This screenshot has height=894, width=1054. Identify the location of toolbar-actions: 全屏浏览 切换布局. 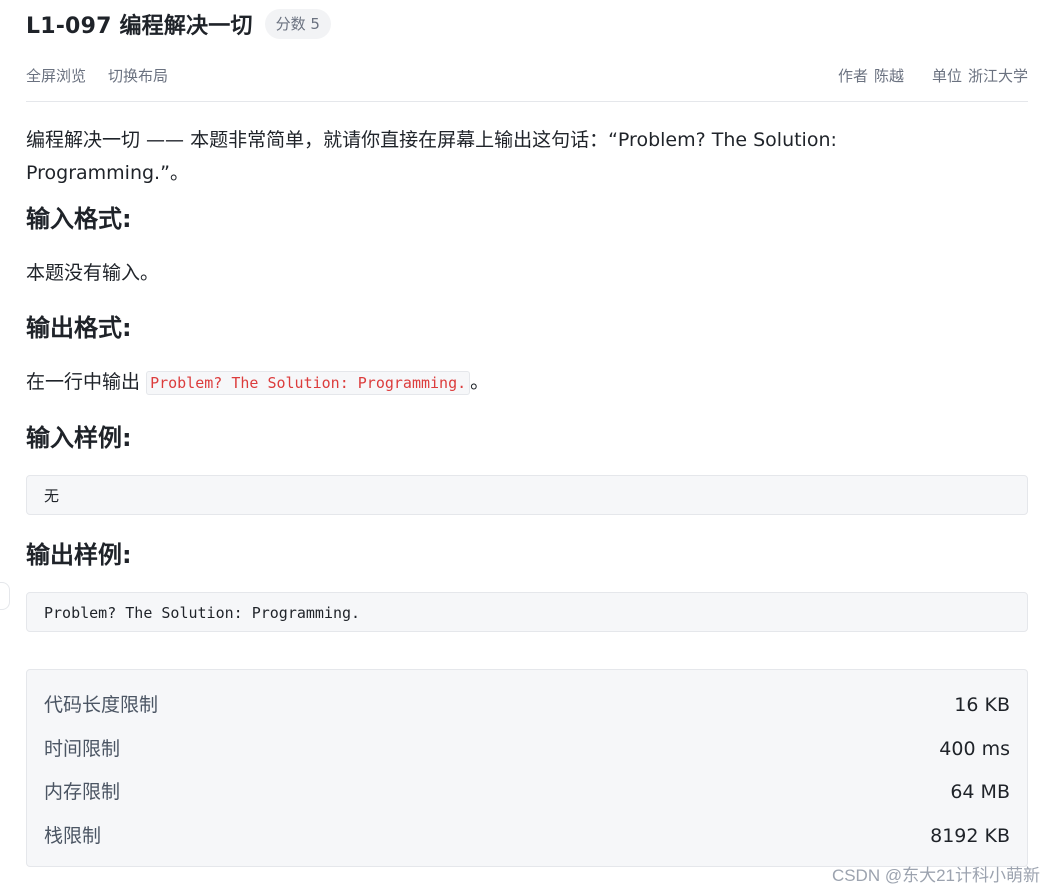
(108, 75).